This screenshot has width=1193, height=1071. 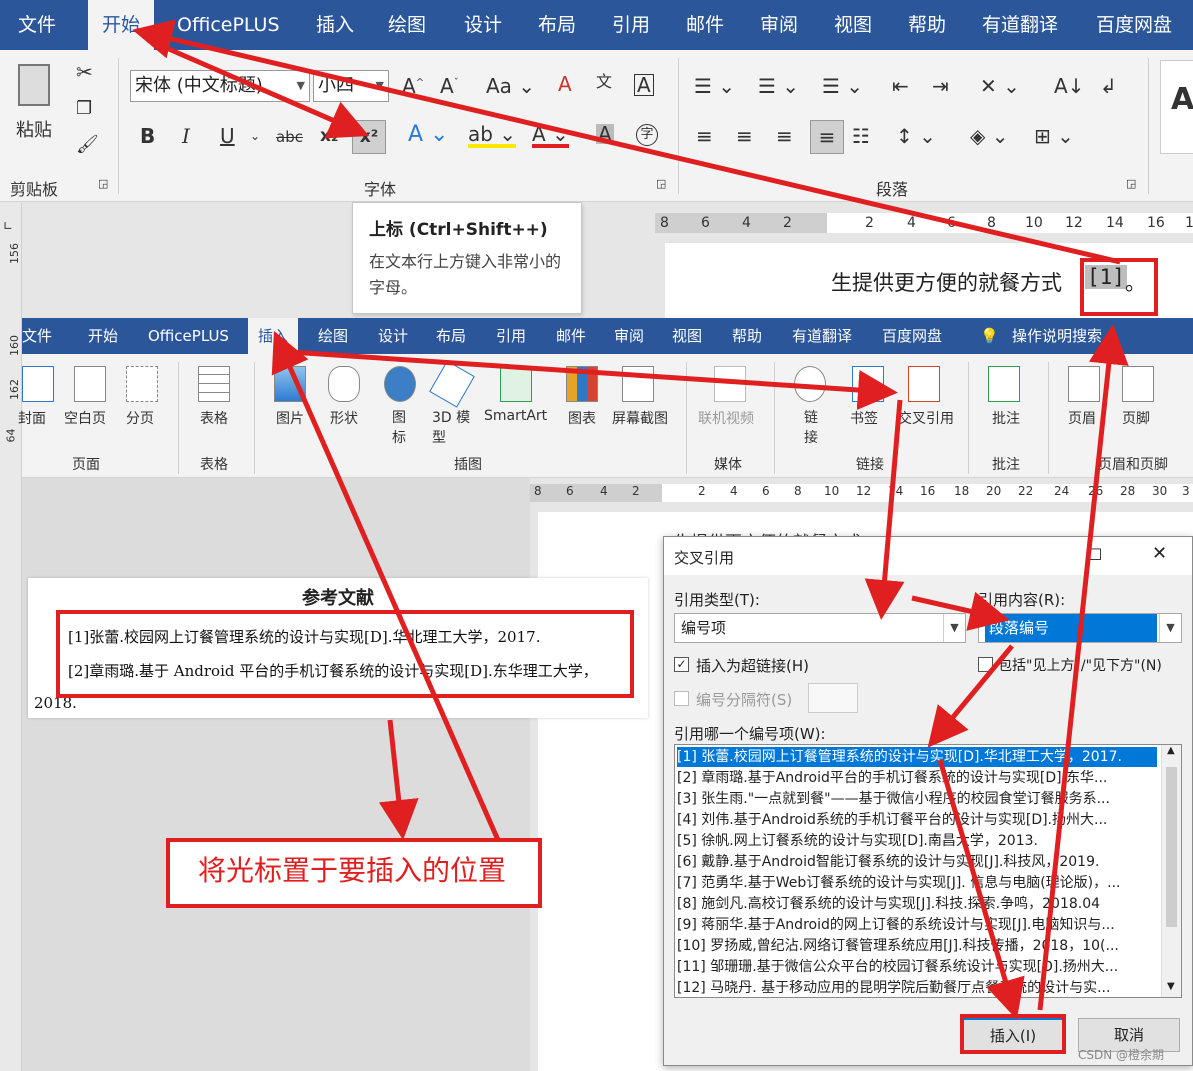 What do you see at coordinates (884, 509) in the screenshot?
I see `arrow-xref-to-reftype` at bounding box center [884, 509].